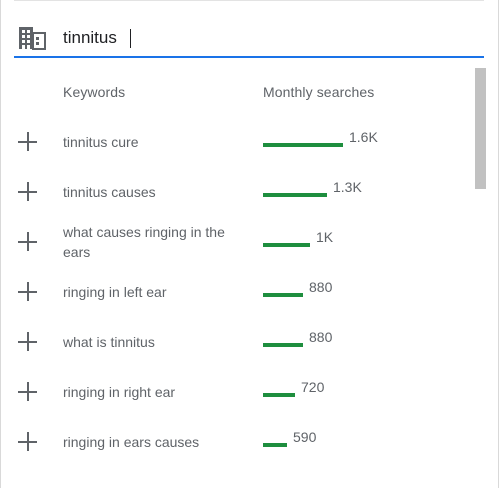  What do you see at coordinates (158, 392) in the screenshot?
I see `keyword-text: ringing in right ear` at bounding box center [158, 392].